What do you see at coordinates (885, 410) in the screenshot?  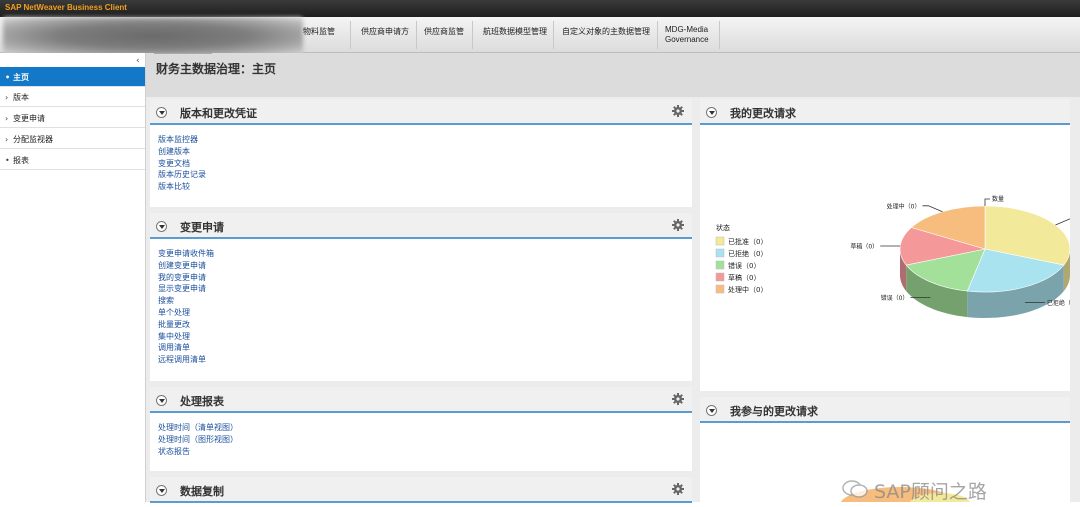 I see `panel-header: 我参与的更改请求` at bounding box center [885, 410].